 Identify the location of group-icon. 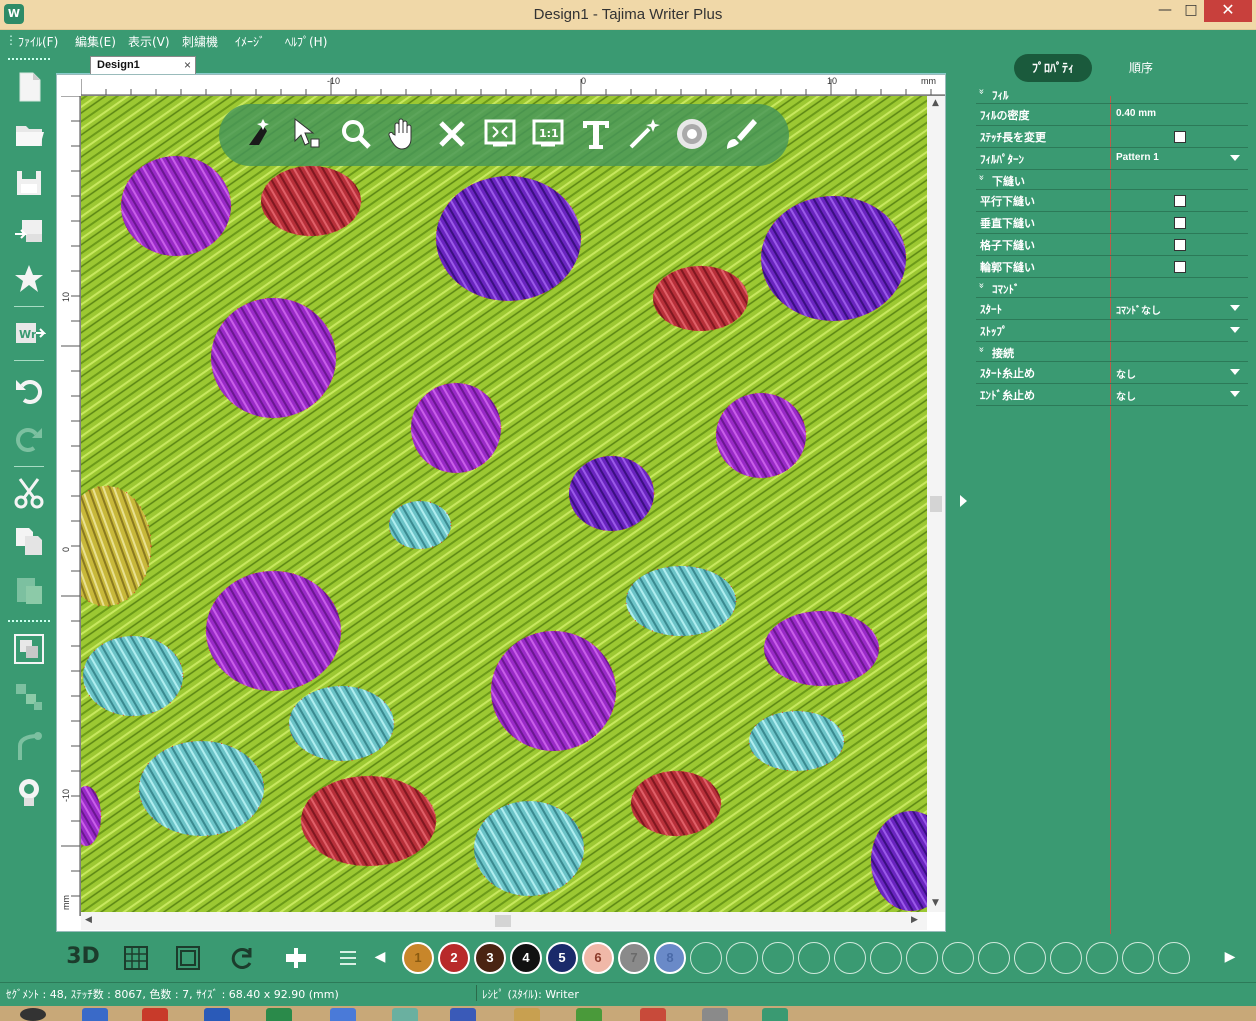
(29, 649).